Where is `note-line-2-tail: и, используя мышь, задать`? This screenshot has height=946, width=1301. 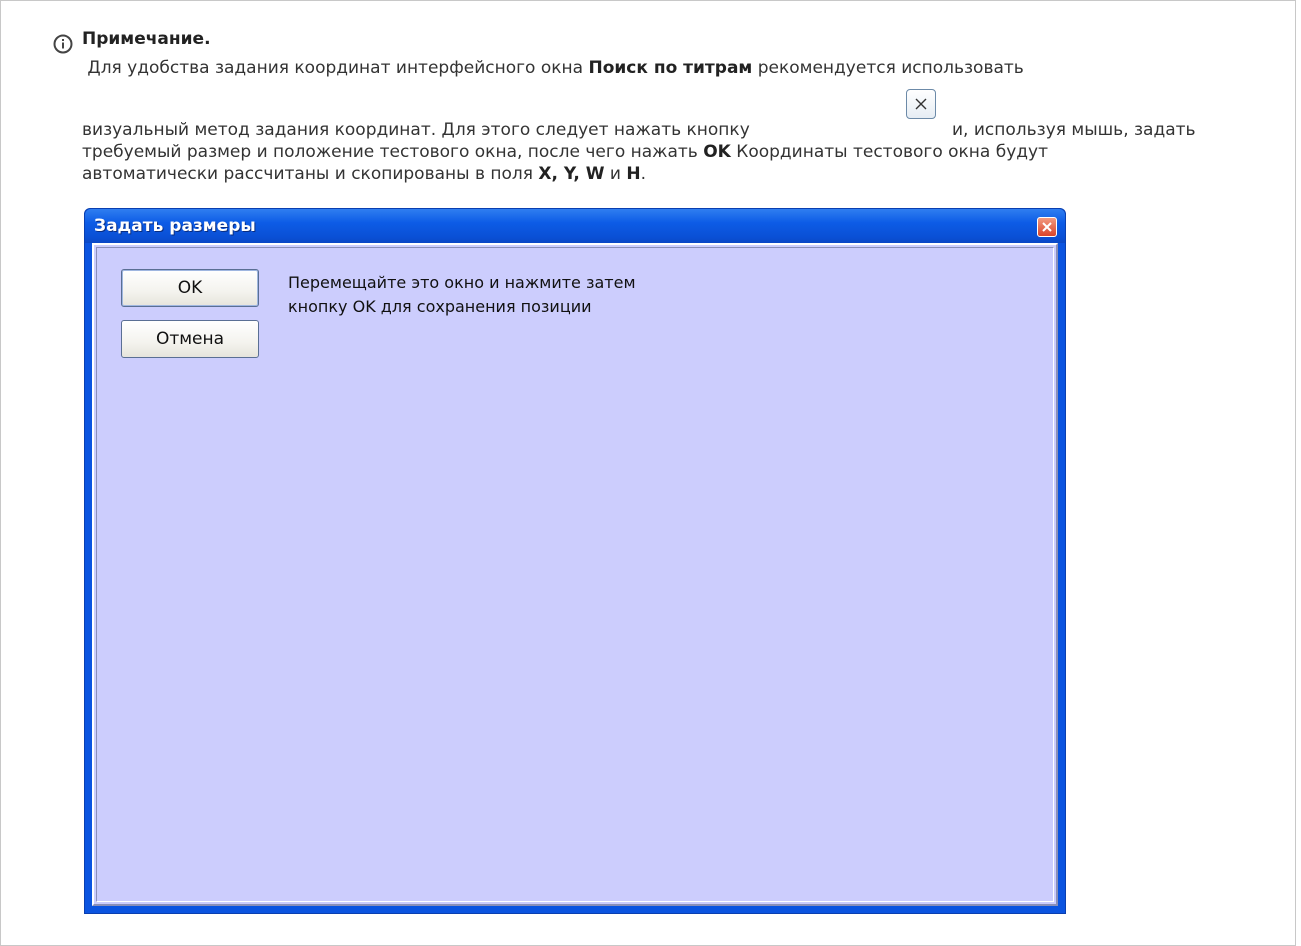 note-line-2-tail: и, используя мышь, задать is located at coordinates (1074, 130).